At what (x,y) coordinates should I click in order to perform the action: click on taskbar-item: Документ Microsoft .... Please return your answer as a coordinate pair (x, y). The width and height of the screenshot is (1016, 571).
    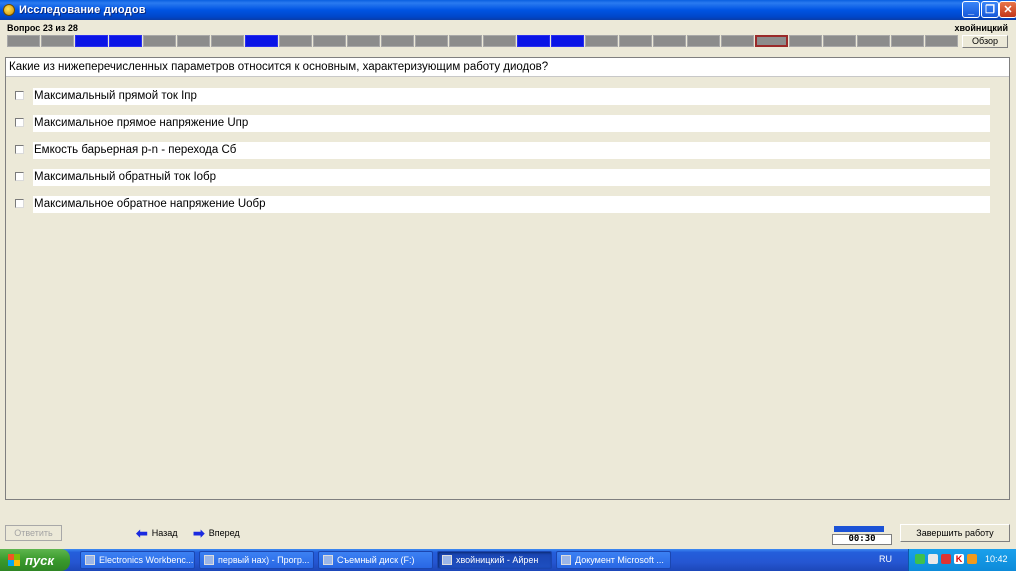
    Looking at the image, I should click on (613, 560).